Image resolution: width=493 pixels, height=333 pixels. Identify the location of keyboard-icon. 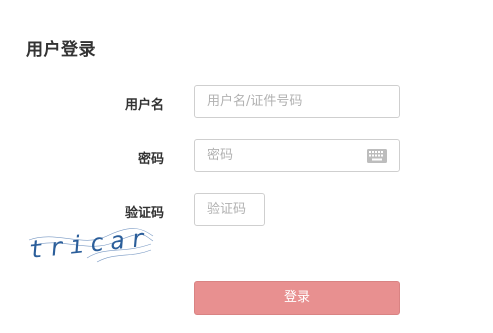
(377, 156).